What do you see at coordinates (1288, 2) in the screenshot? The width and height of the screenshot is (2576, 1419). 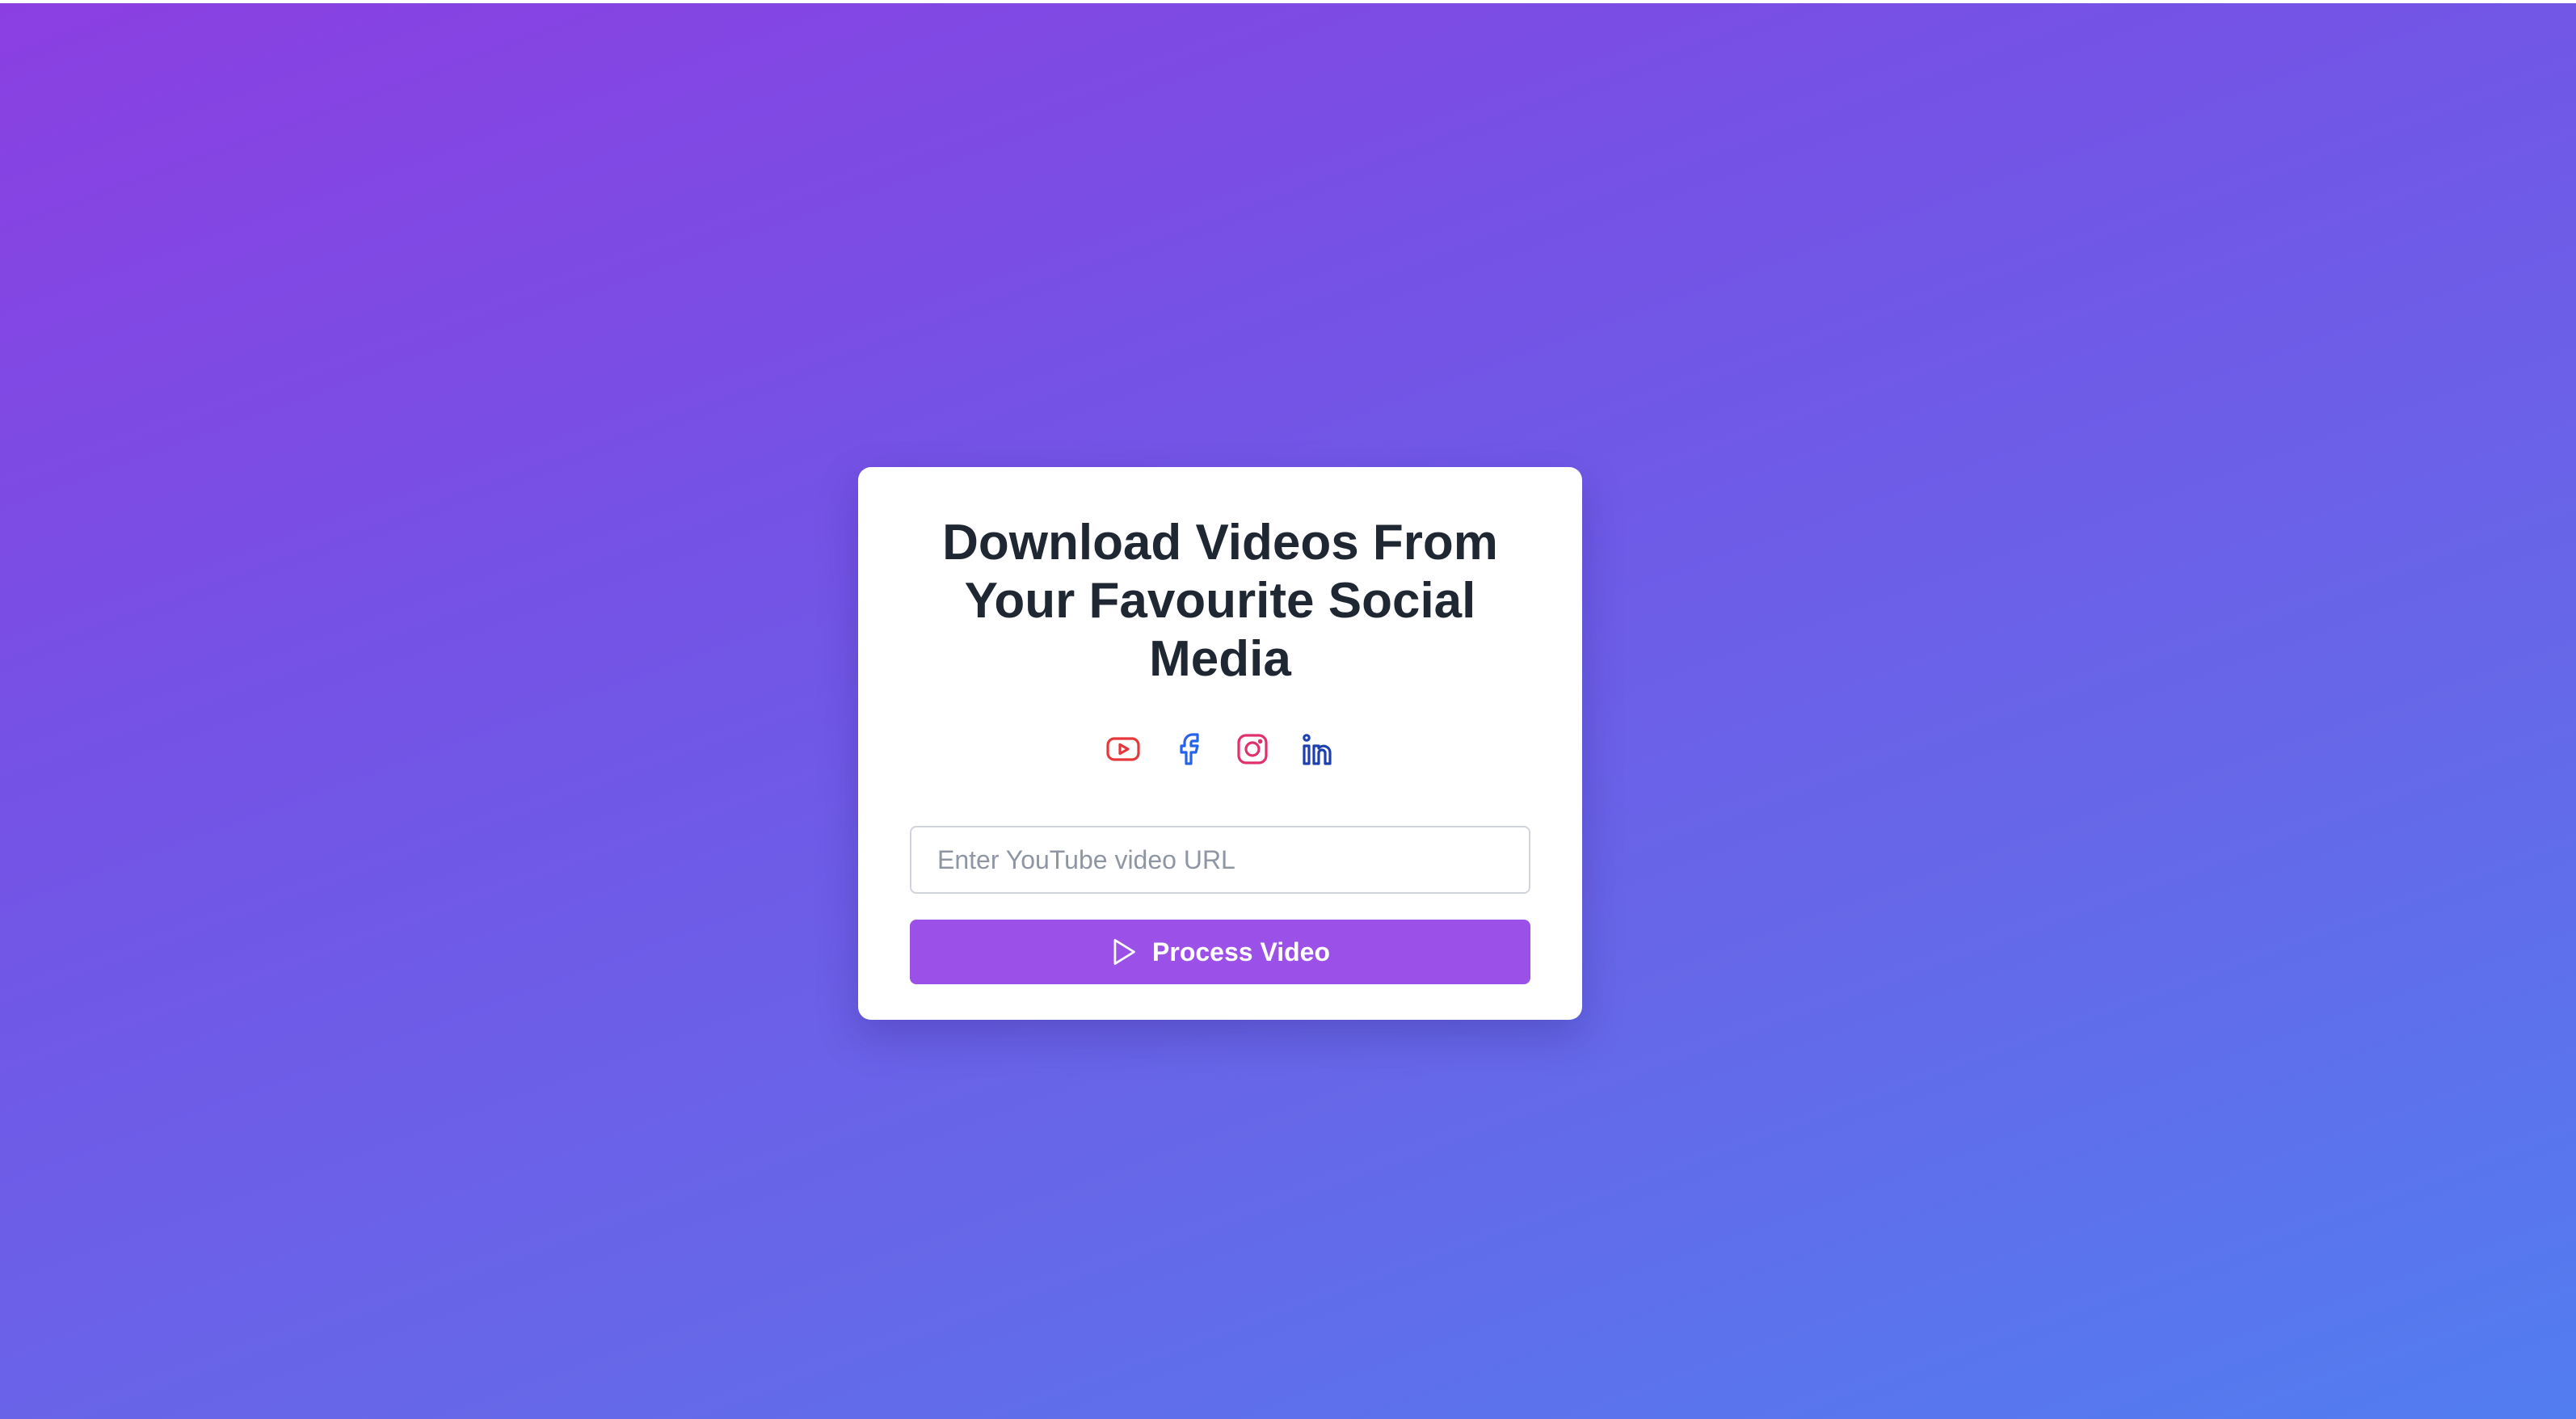 I see `top-edge-line` at bounding box center [1288, 2].